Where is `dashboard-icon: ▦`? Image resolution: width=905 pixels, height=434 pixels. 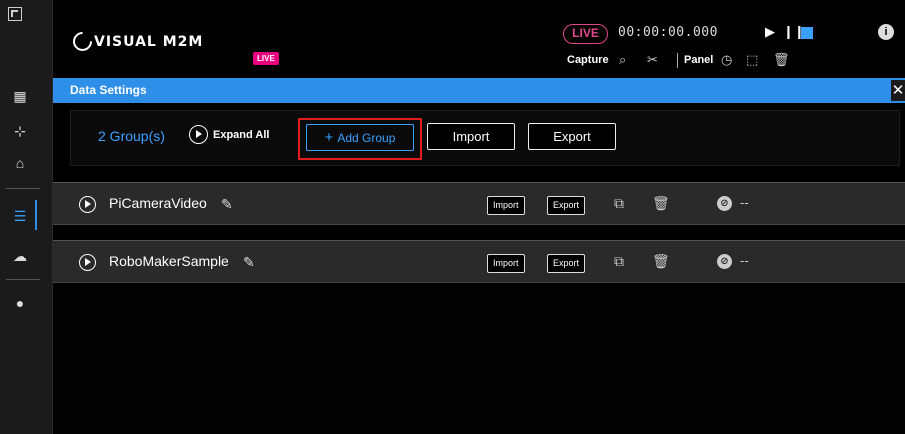 dashboard-icon: ▦ is located at coordinates (20, 96).